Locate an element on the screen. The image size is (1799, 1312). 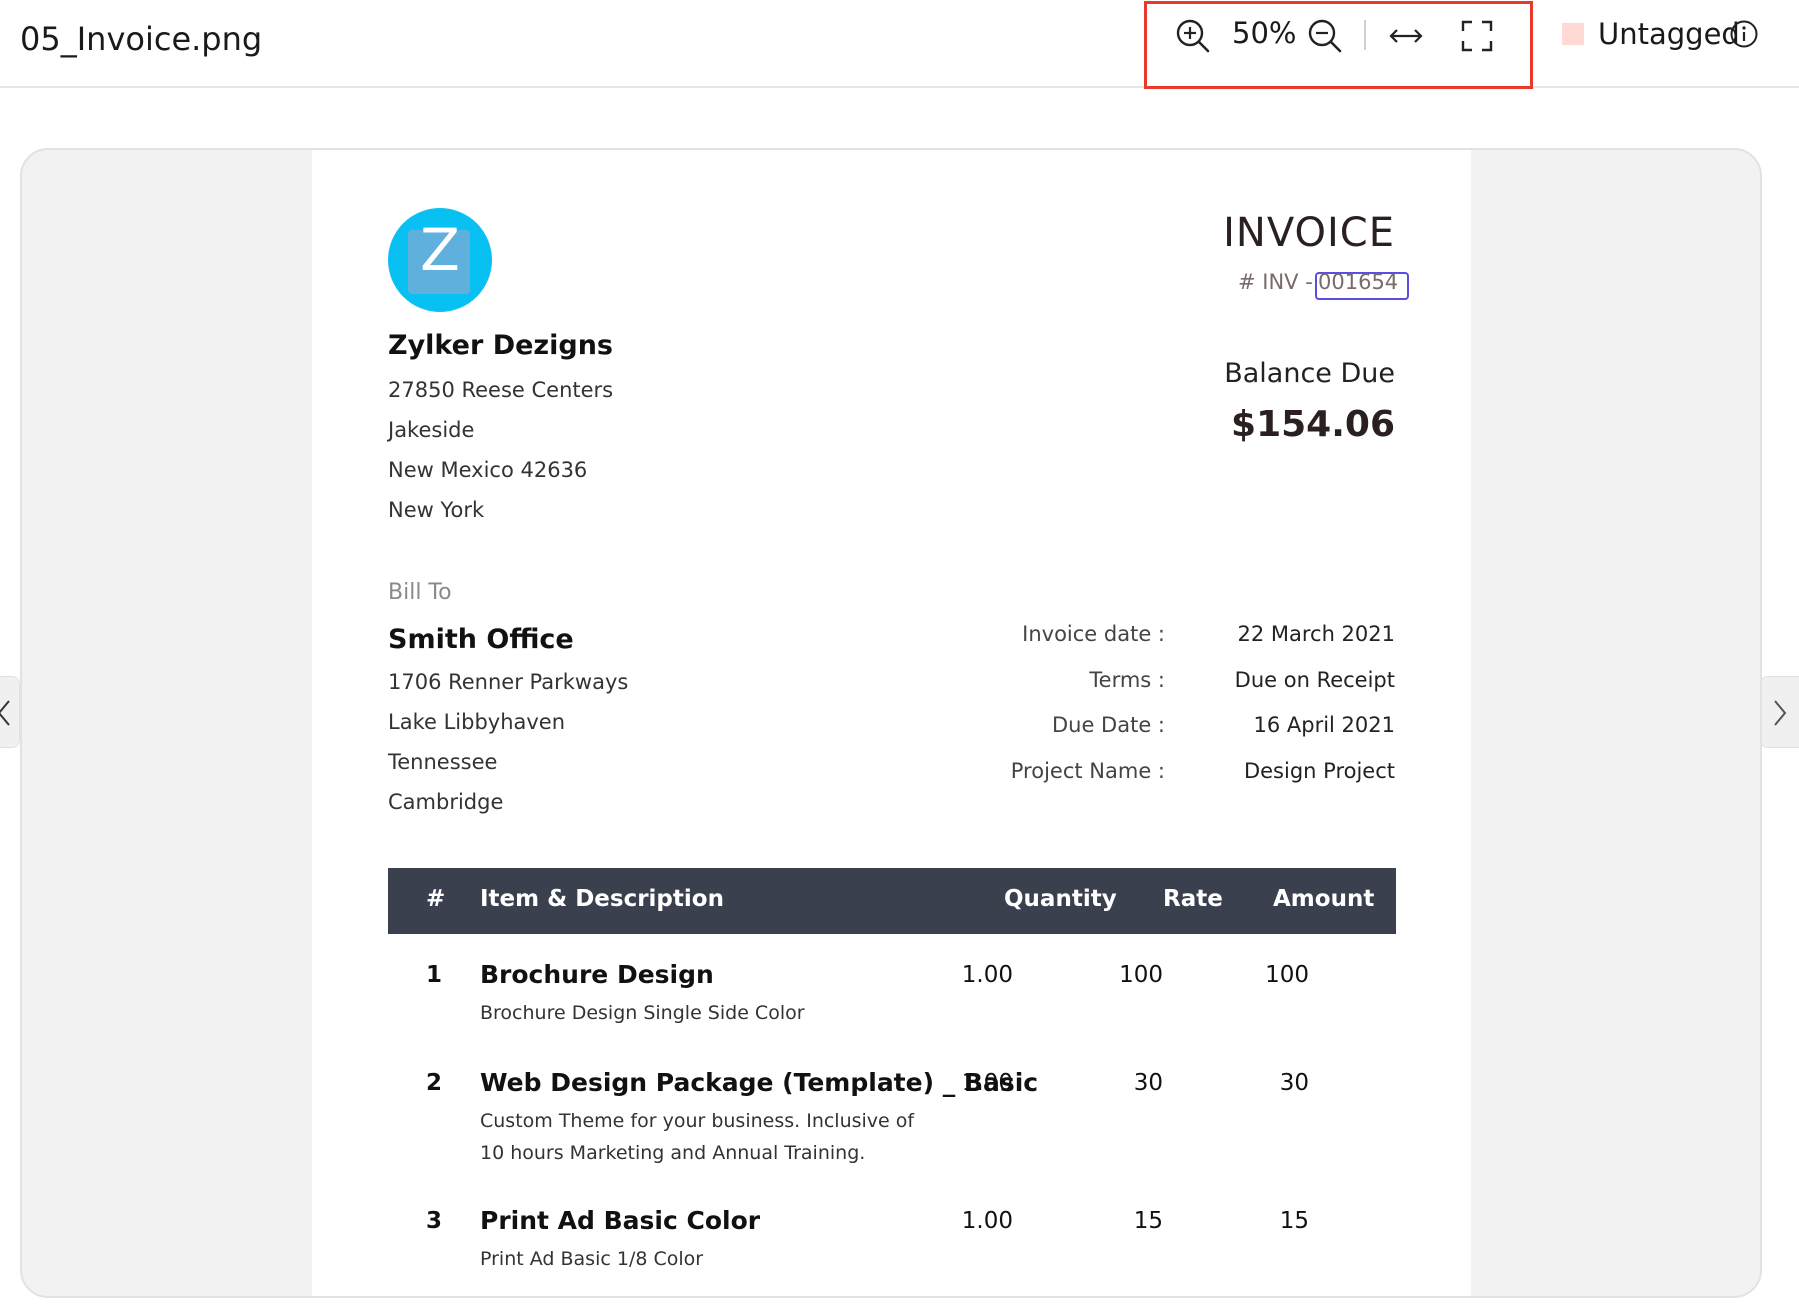
terms-label: Terms : is located at coordinates (1127, 680).